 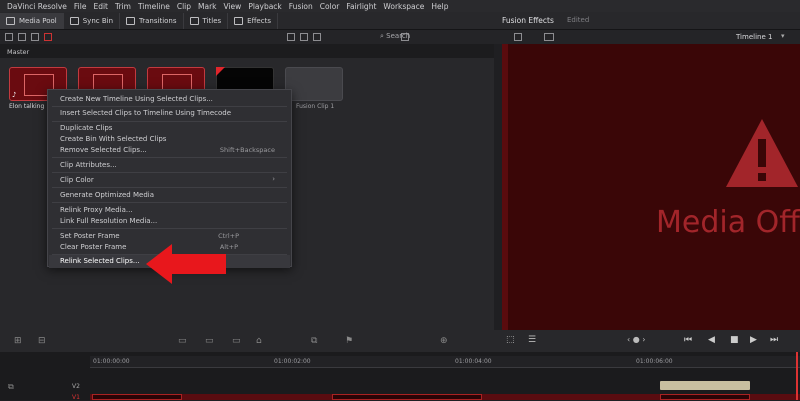 I want to click on menu-fairlight: Fairlight, so click(x=361, y=6).